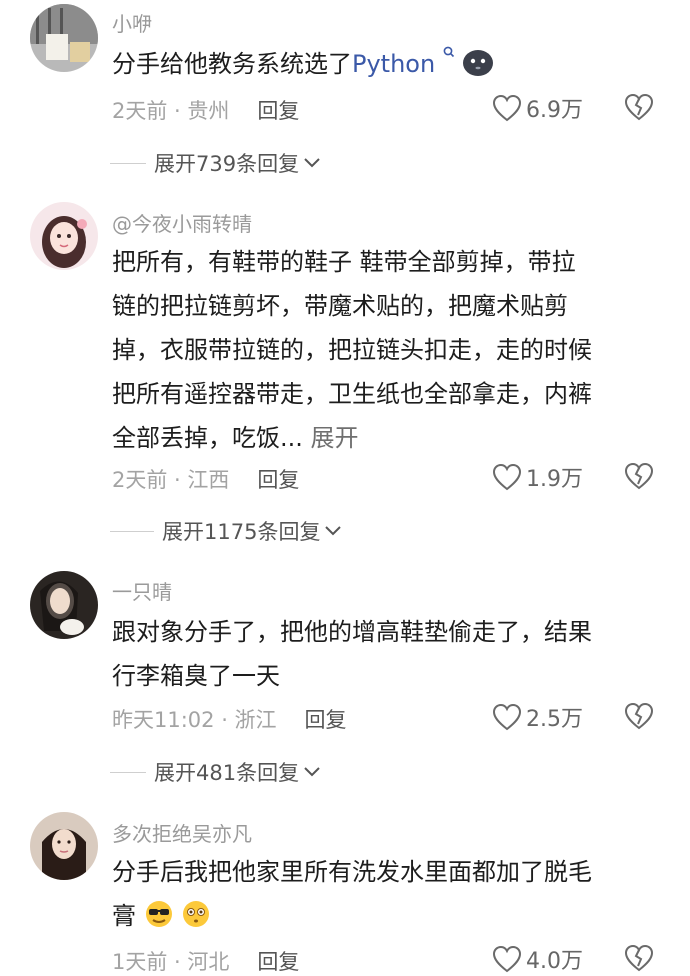 The height and width of the screenshot is (976, 690). Describe the element at coordinates (392, 894) in the screenshot. I see `comment-text: 分手后我把他家里所有洗发水里面都加了脱毛 膏` at that location.